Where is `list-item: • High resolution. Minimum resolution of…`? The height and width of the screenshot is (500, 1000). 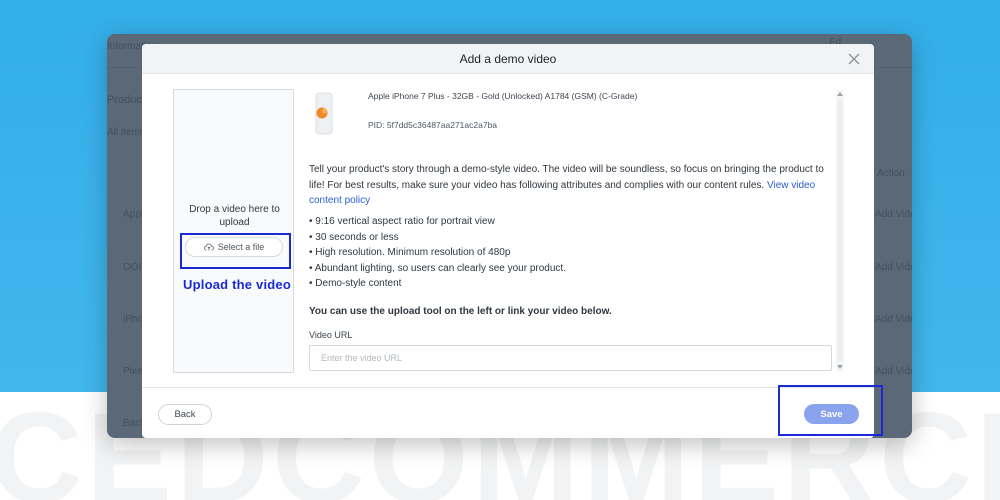
list-item: • High resolution. Minimum resolution of… is located at coordinates (410, 252).